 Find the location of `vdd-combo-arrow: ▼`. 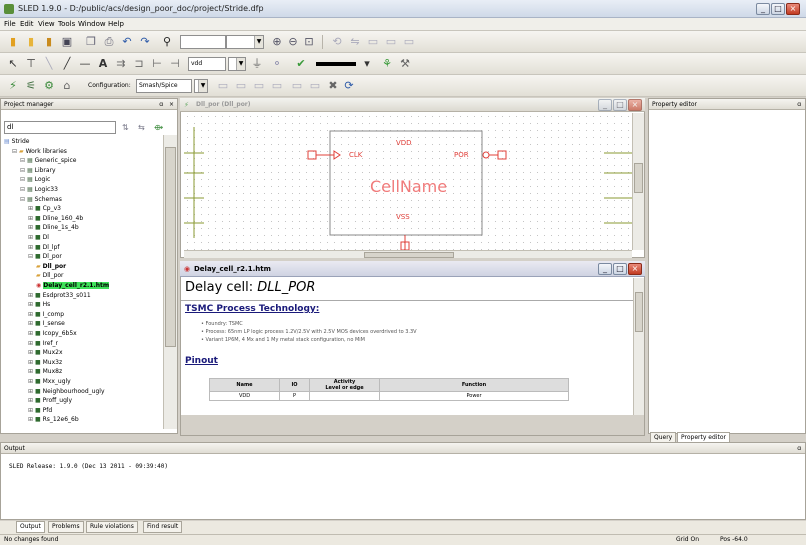

vdd-combo-arrow: ▼ is located at coordinates (237, 64).